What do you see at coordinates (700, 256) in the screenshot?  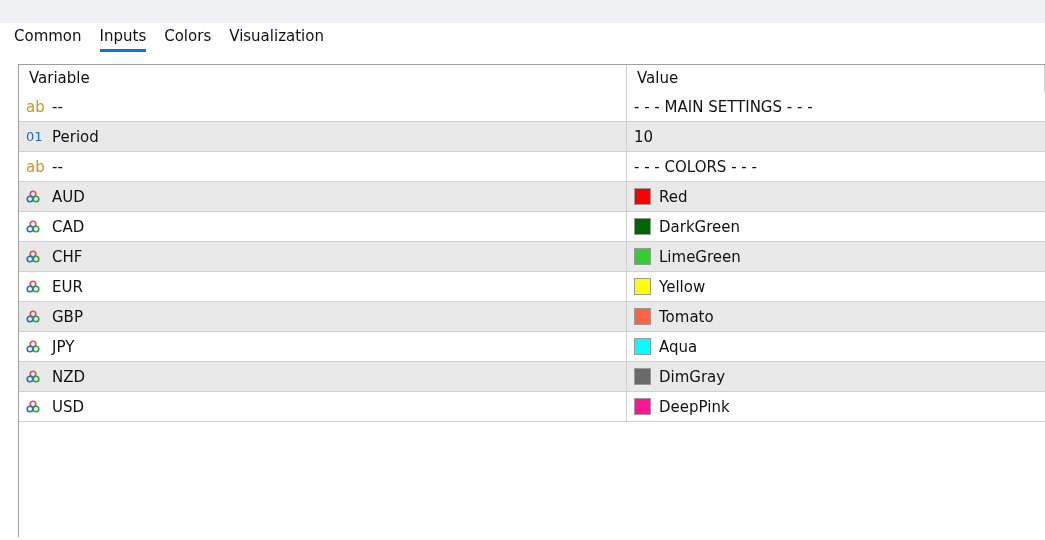 I see `variable-value: LimeGreen` at bounding box center [700, 256].